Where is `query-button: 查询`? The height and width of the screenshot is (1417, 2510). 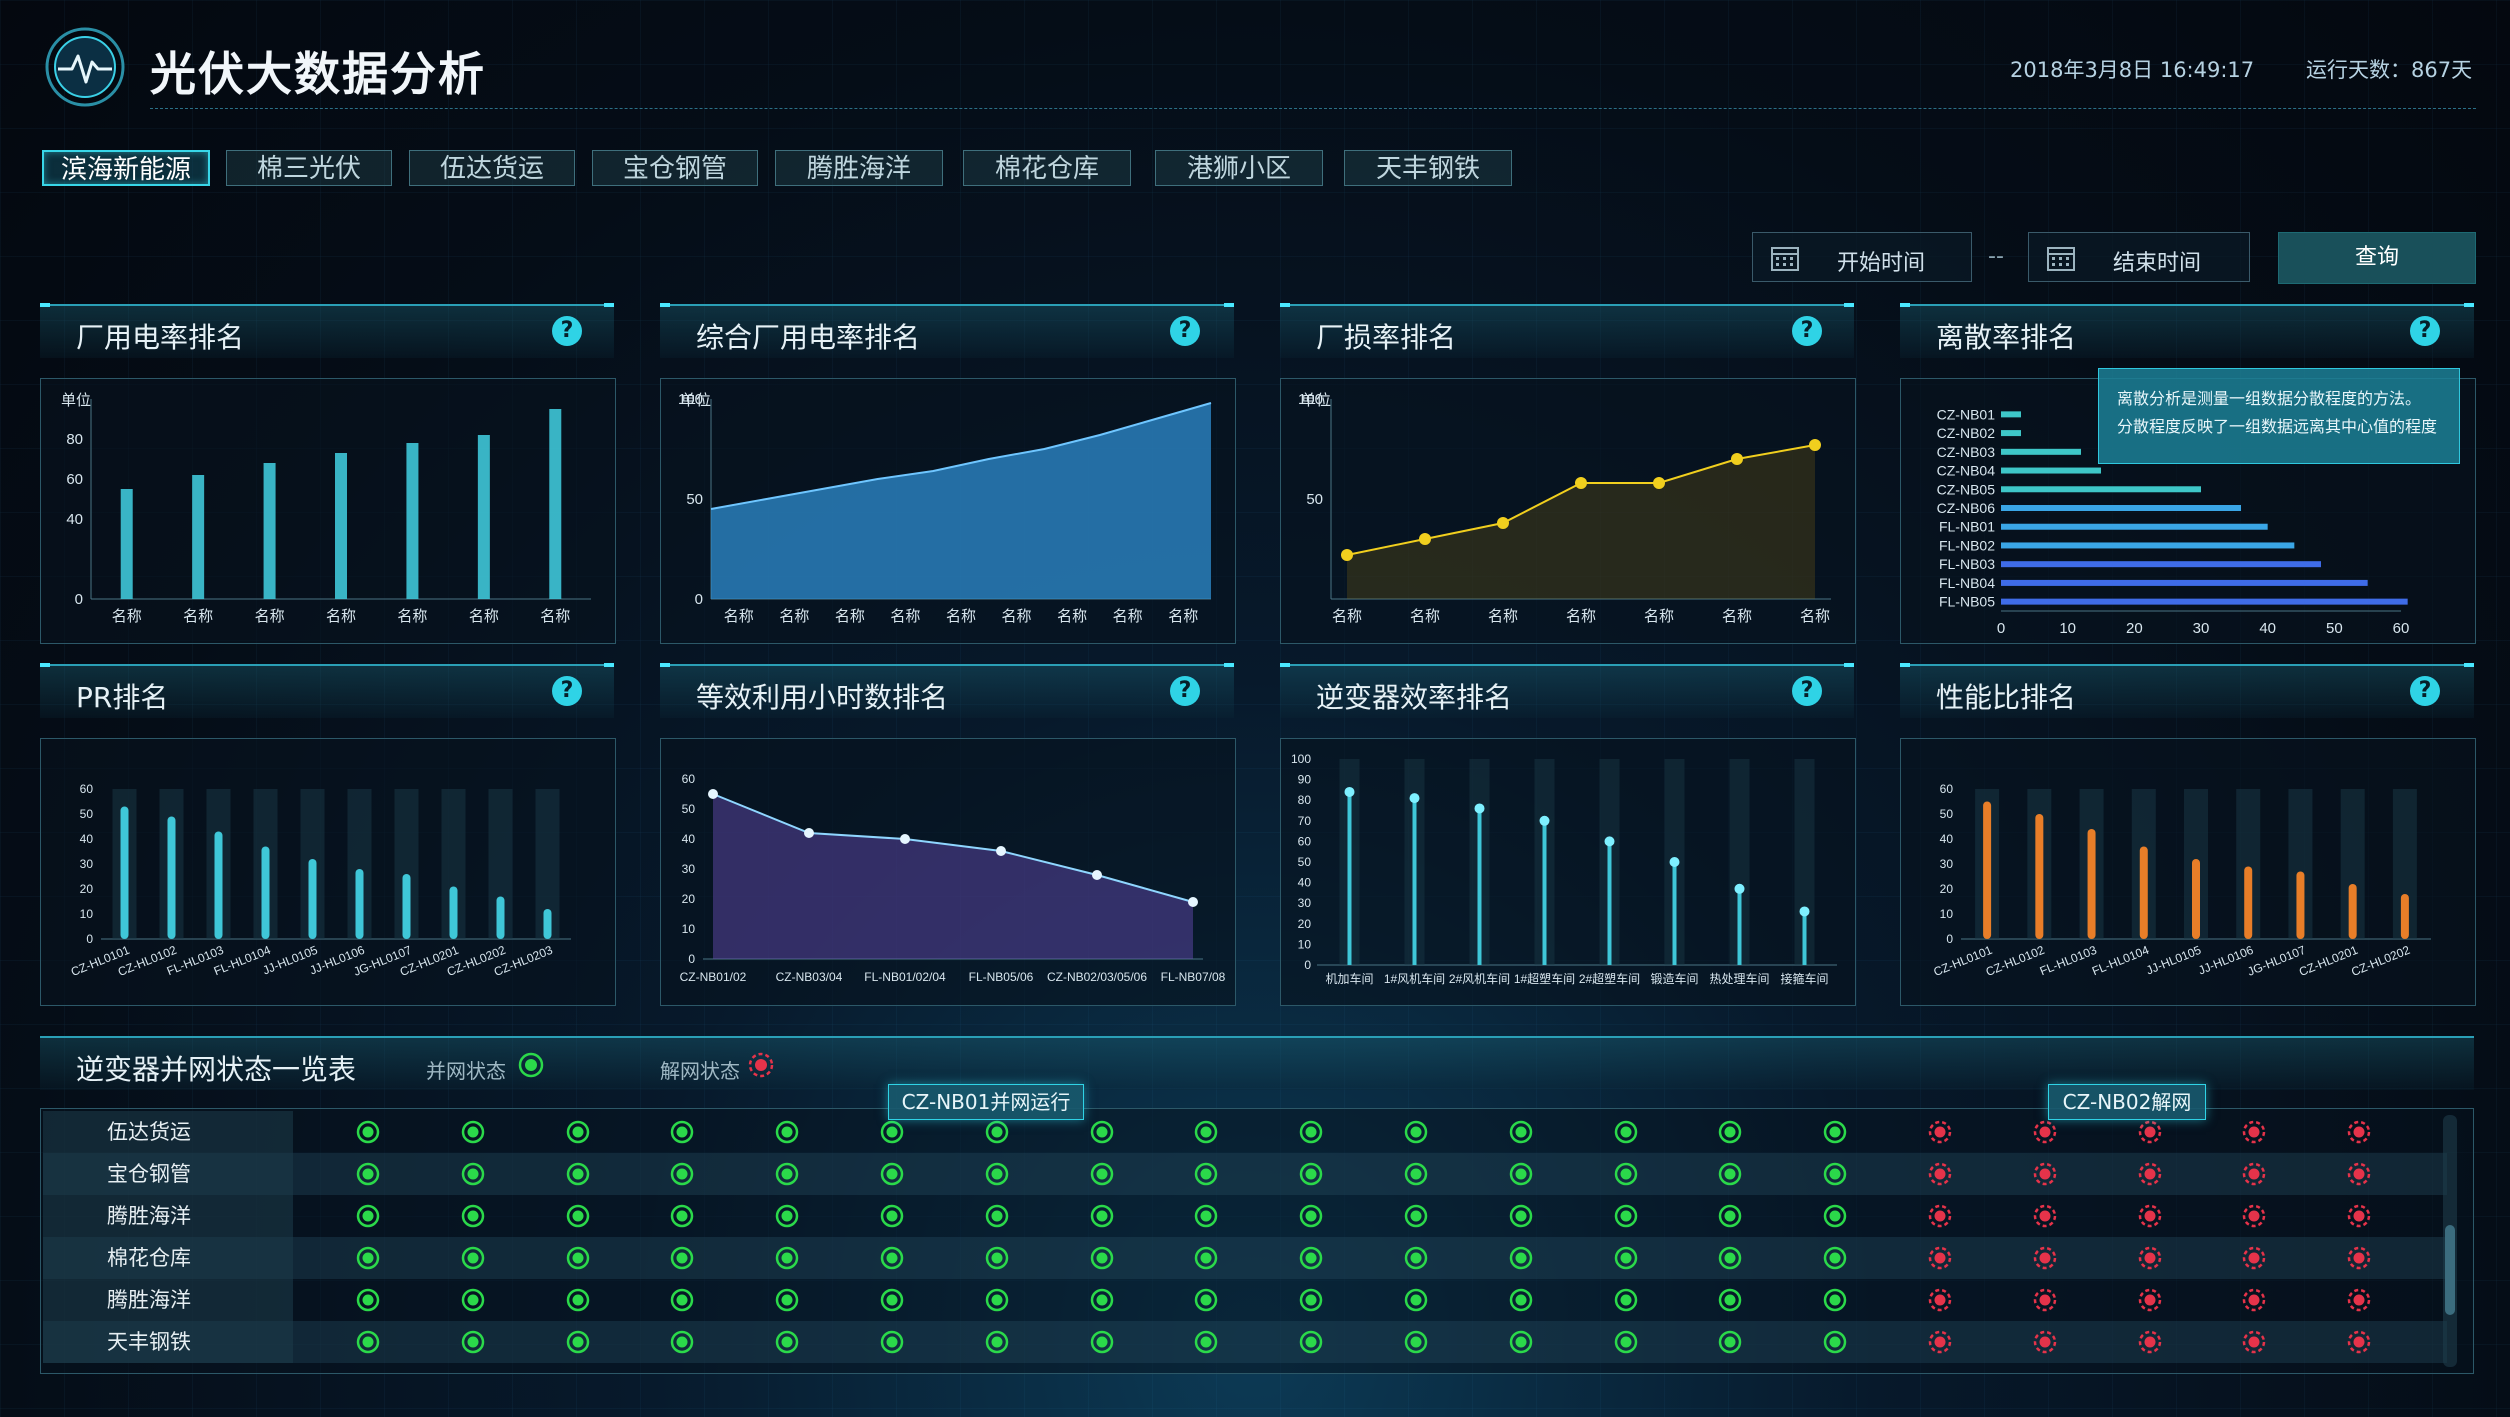
query-button: 查询 is located at coordinates (2377, 258).